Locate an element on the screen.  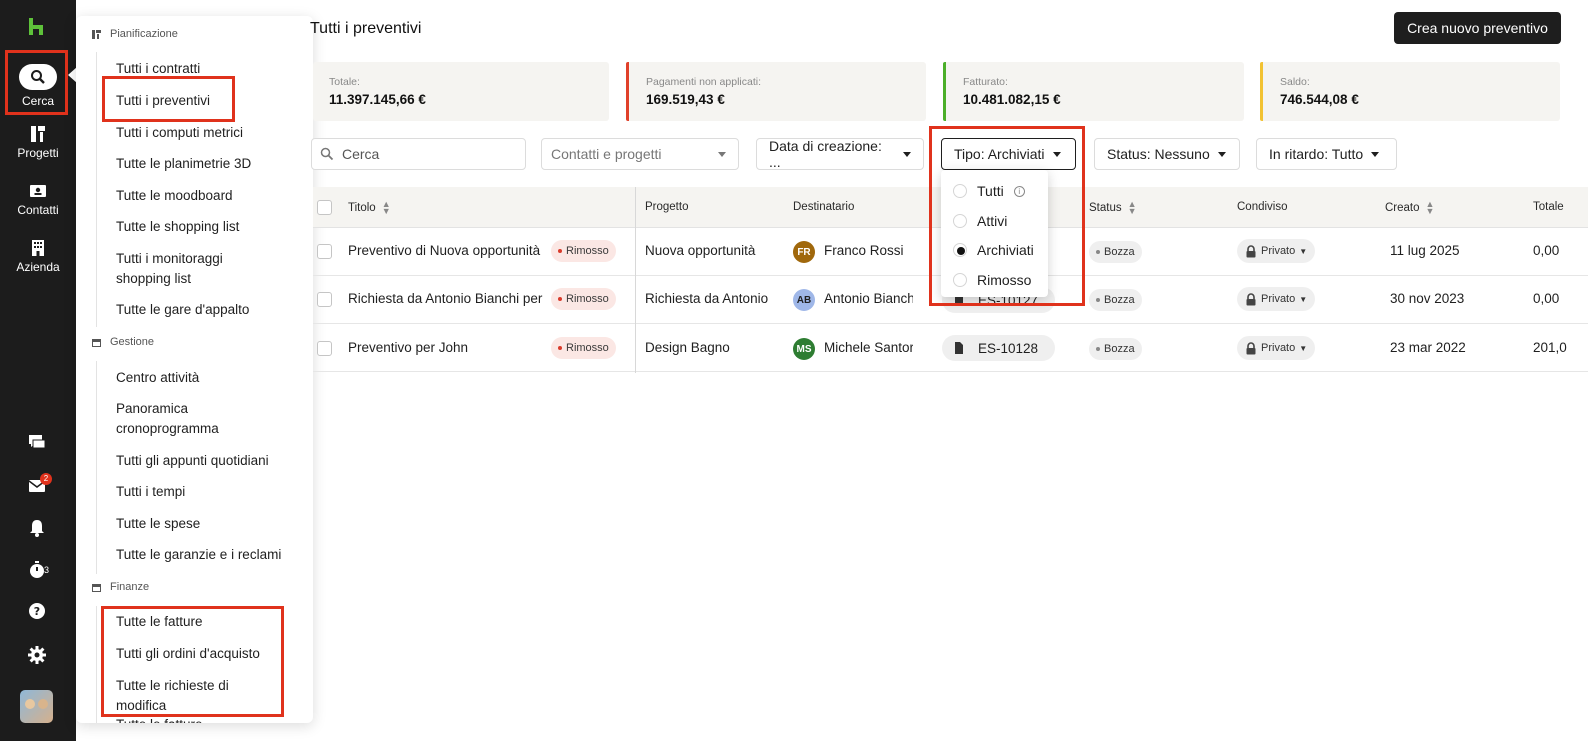
column-divider is located at coordinates (635, 280).